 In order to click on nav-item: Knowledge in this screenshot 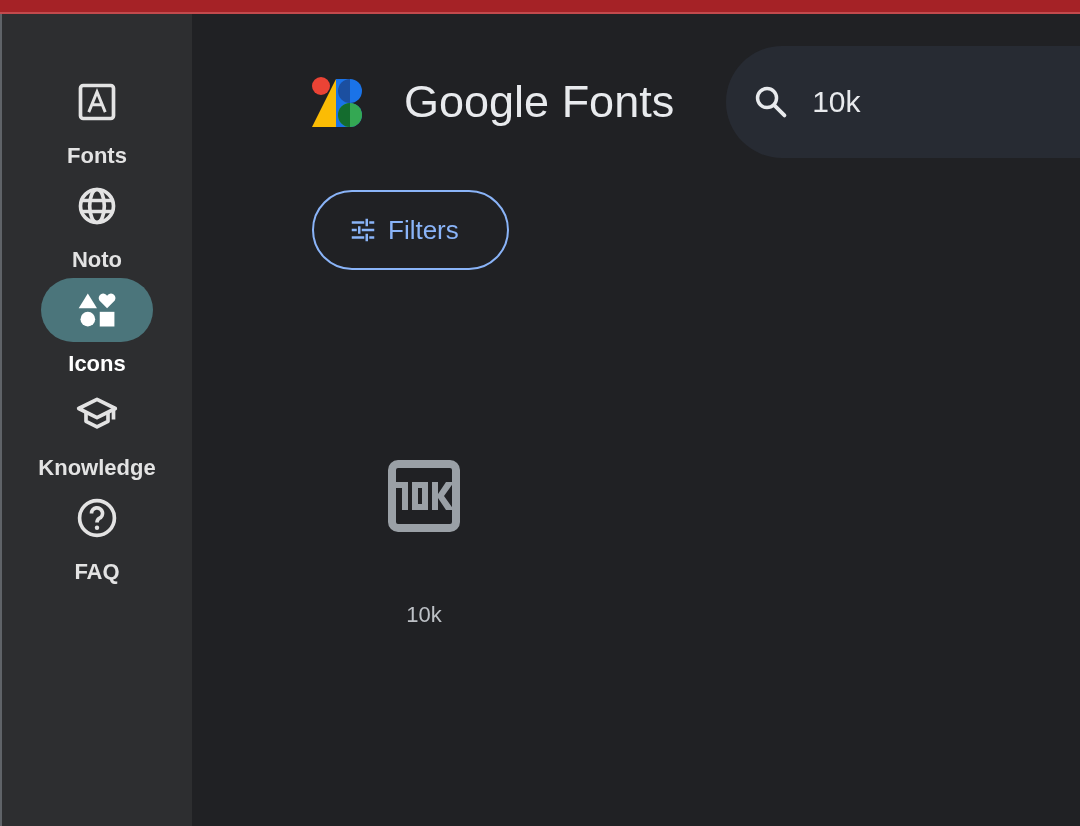, I will do `click(97, 431)`.